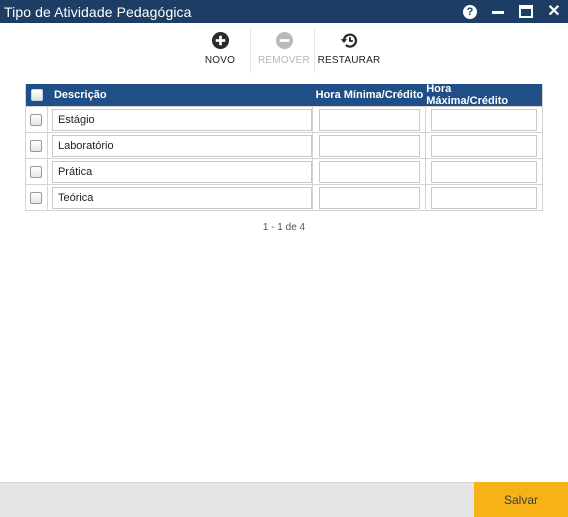 The image size is (568, 517). What do you see at coordinates (284, 40) in the screenshot?
I see `minus-circle-icon` at bounding box center [284, 40].